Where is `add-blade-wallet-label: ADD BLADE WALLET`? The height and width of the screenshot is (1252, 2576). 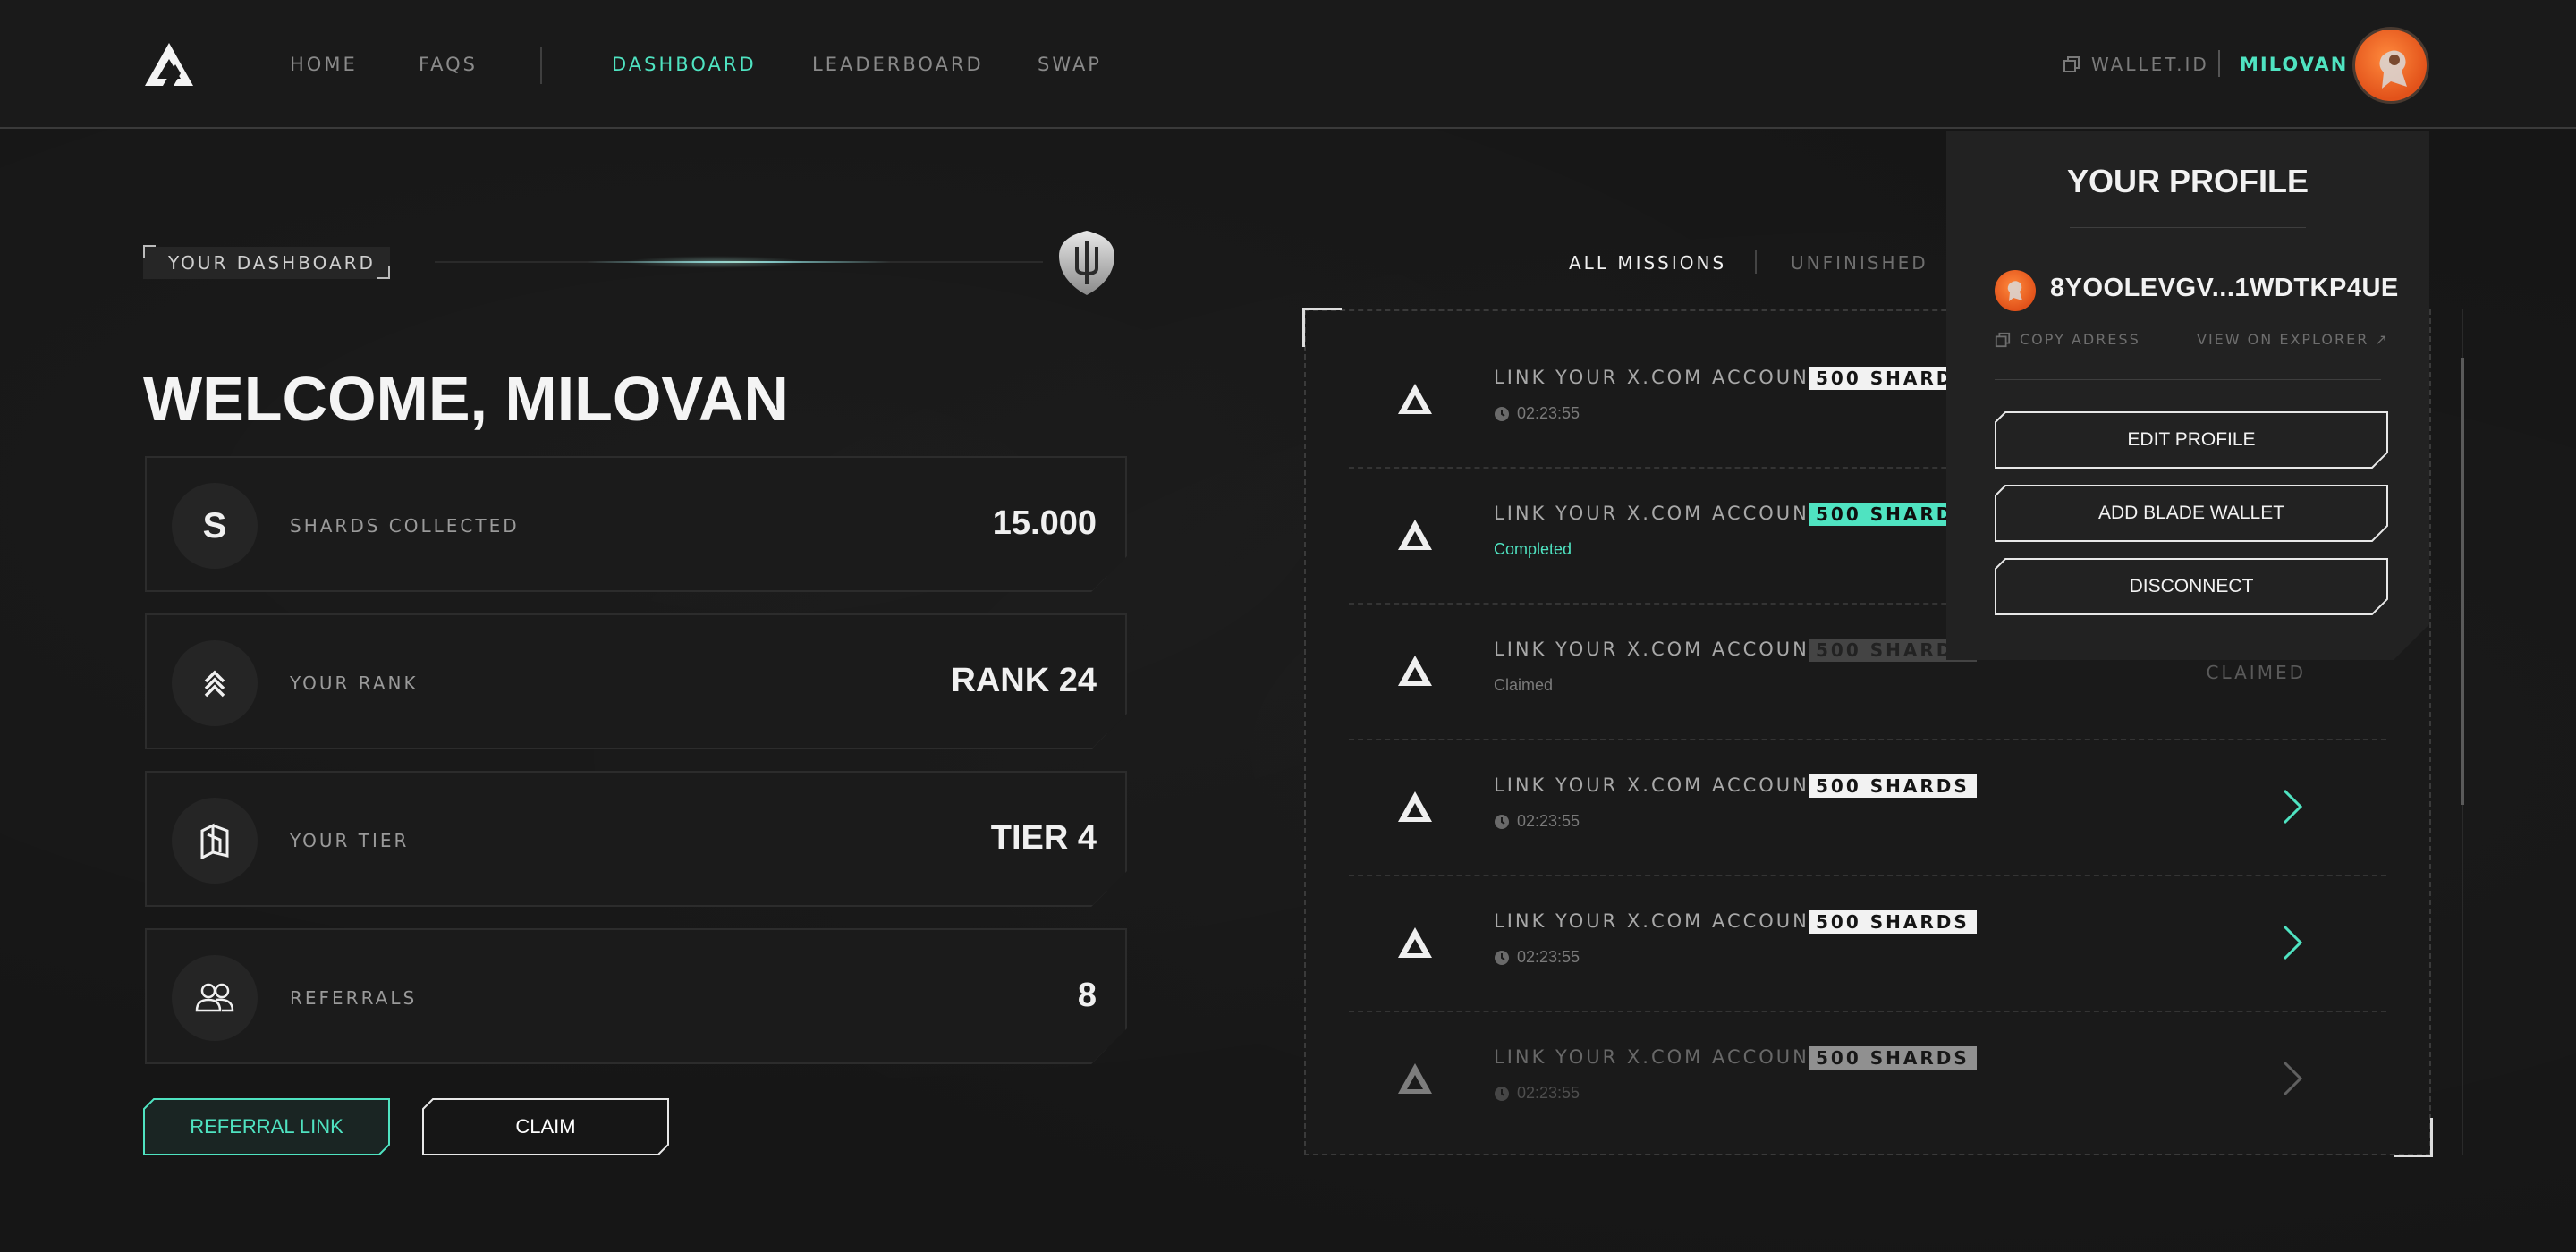 add-blade-wallet-label: ADD BLADE WALLET is located at coordinates (2191, 513).